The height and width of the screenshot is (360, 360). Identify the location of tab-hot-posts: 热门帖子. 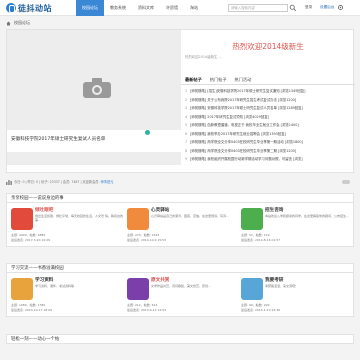
(218, 80).